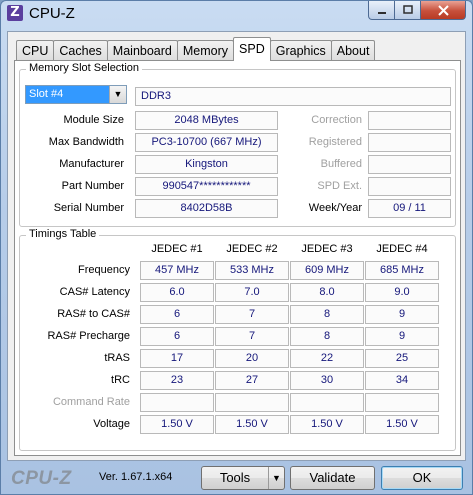 Image resolution: width=473 pixels, height=495 pixels. Describe the element at coordinates (252, 358) in the screenshot. I see `timing-cell: 20` at that location.